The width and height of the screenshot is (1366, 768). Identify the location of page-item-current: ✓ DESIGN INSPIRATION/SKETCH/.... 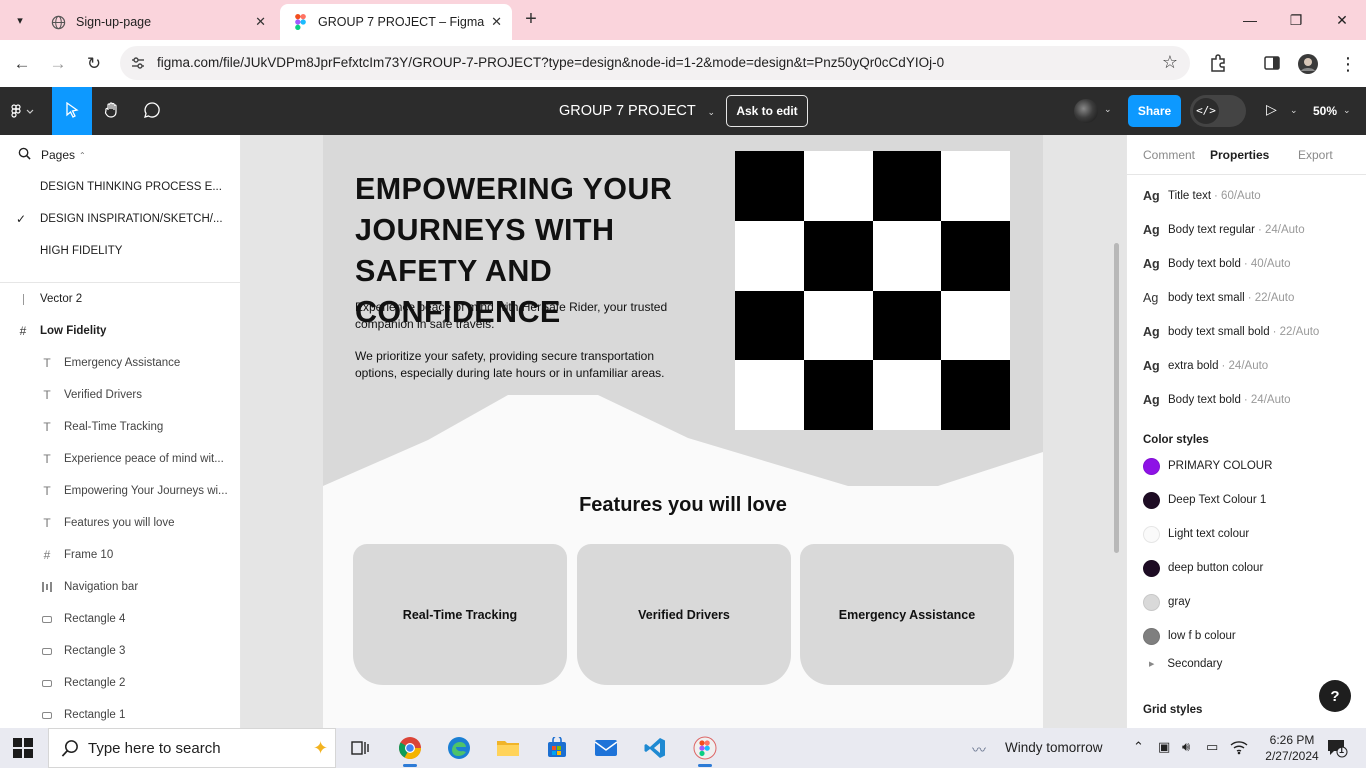
(120, 219).